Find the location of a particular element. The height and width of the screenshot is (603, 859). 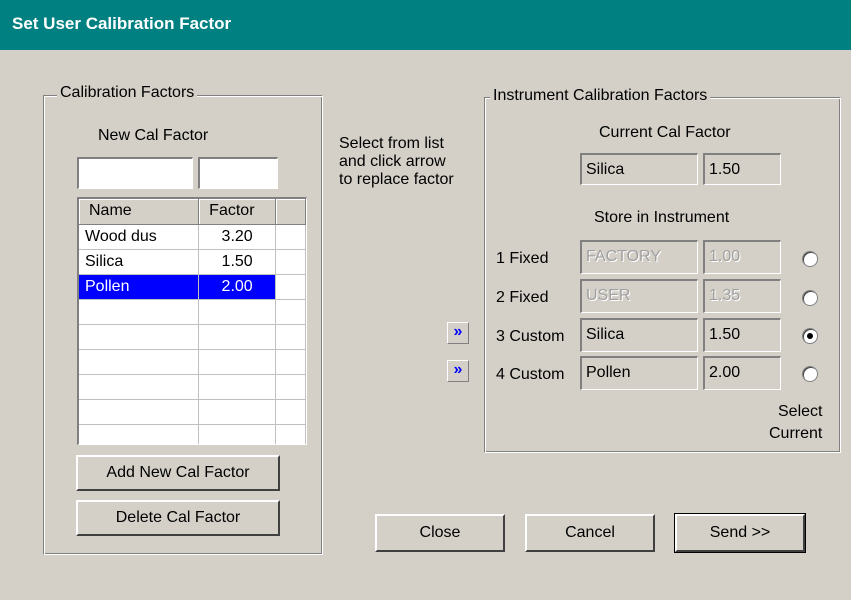

select-current-label-line-2: Current is located at coordinates (796, 433).